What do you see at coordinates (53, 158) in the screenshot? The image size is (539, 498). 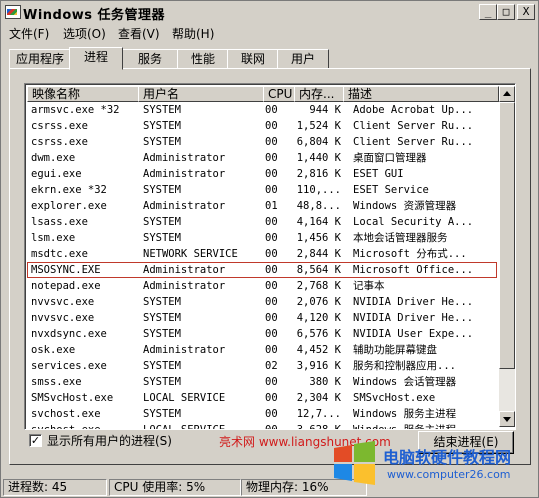 I see `cell-image-name: dwm.exe` at bounding box center [53, 158].